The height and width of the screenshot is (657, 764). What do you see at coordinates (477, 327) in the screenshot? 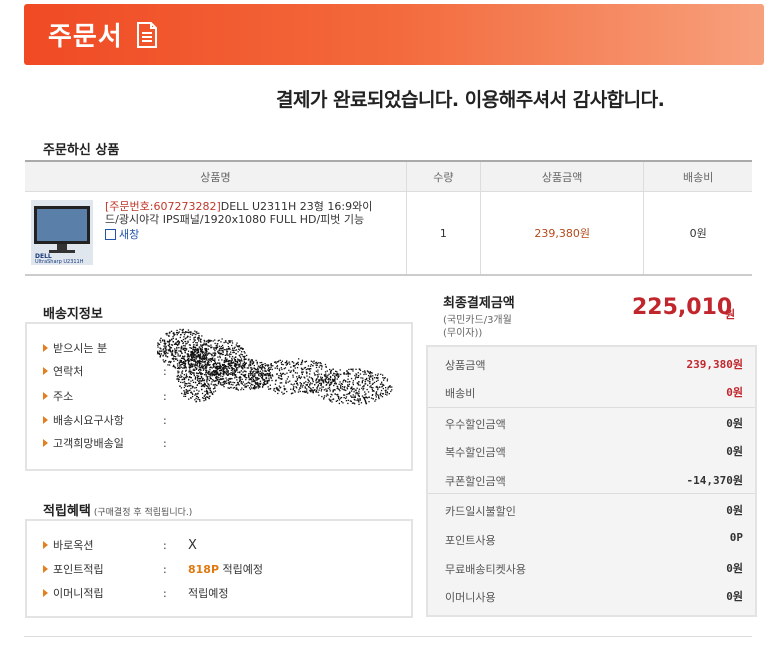
I see `final-payment-method: (국민카드/3개월 (무이자))` at bounding box center [477, 327].